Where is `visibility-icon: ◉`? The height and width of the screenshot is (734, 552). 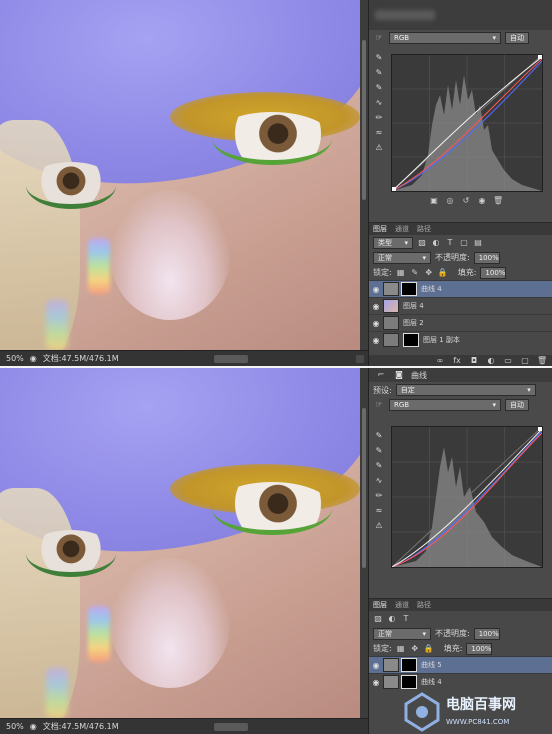
visibility-icon: ◉ is located at coordinates (482, 201).